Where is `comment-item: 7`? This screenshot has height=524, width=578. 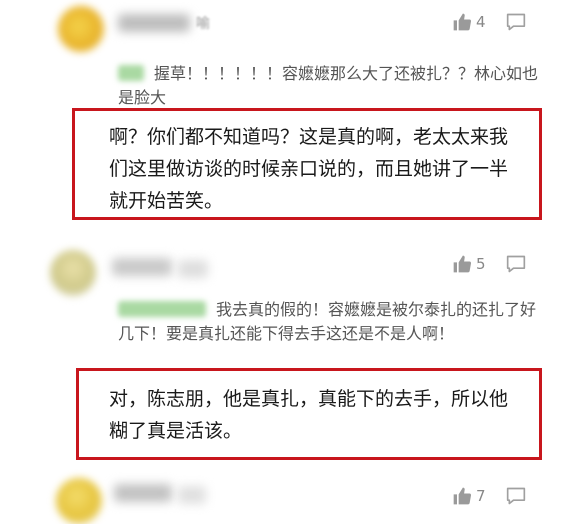
comment-item: 7 is located at coordinates (289, 497).